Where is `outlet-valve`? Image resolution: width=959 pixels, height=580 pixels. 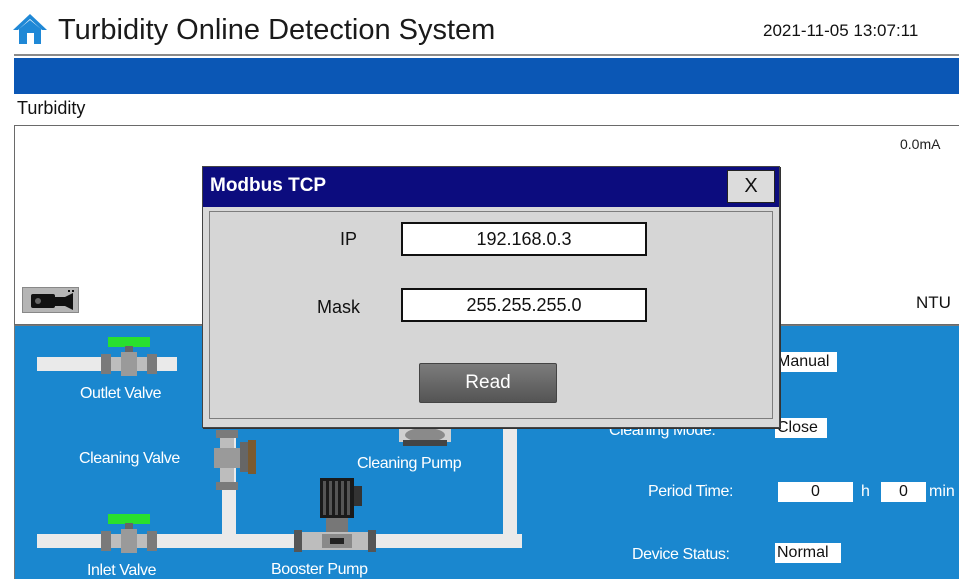 outlet-valve is located at coordinates (129, 359).